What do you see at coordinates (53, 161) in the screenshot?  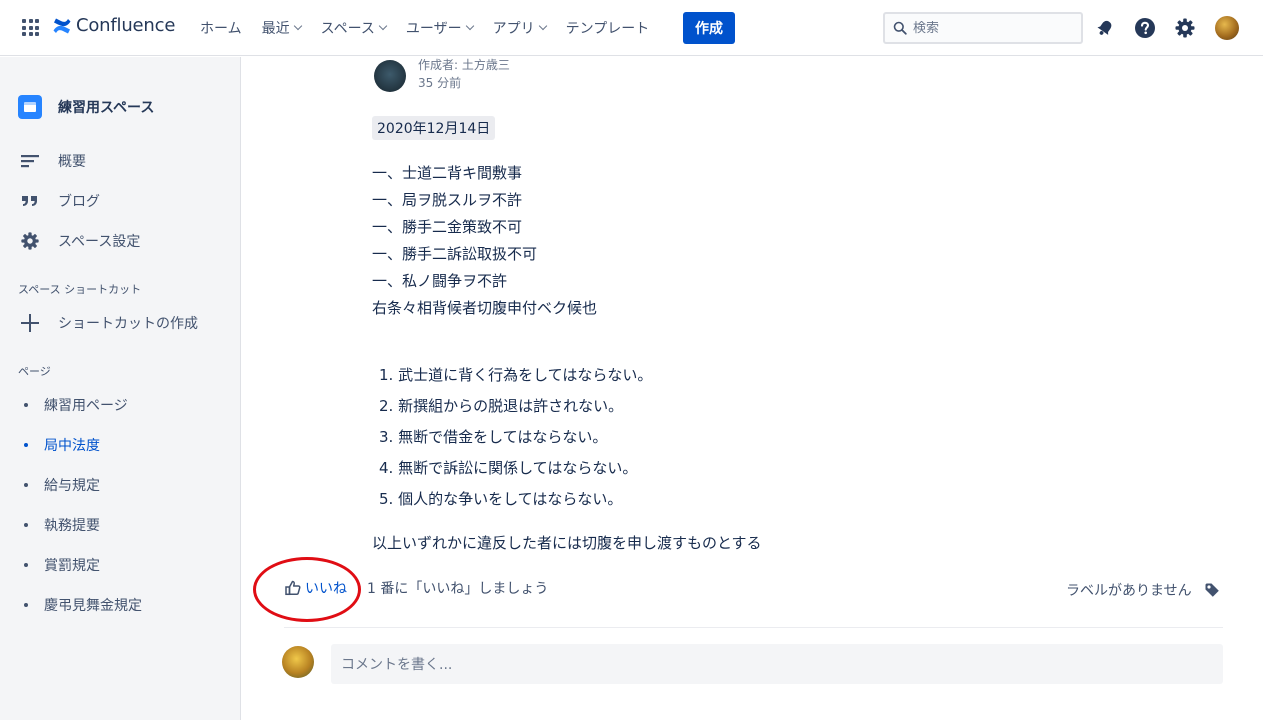 I see `sidebar-item-overview: 概要` at bounding box center [53, 161].